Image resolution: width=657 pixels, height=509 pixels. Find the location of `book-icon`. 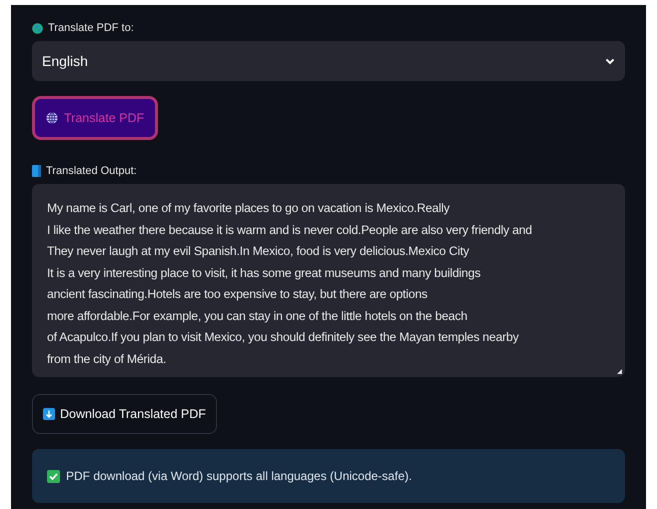

book-icon is located at coordinates (36, 171).